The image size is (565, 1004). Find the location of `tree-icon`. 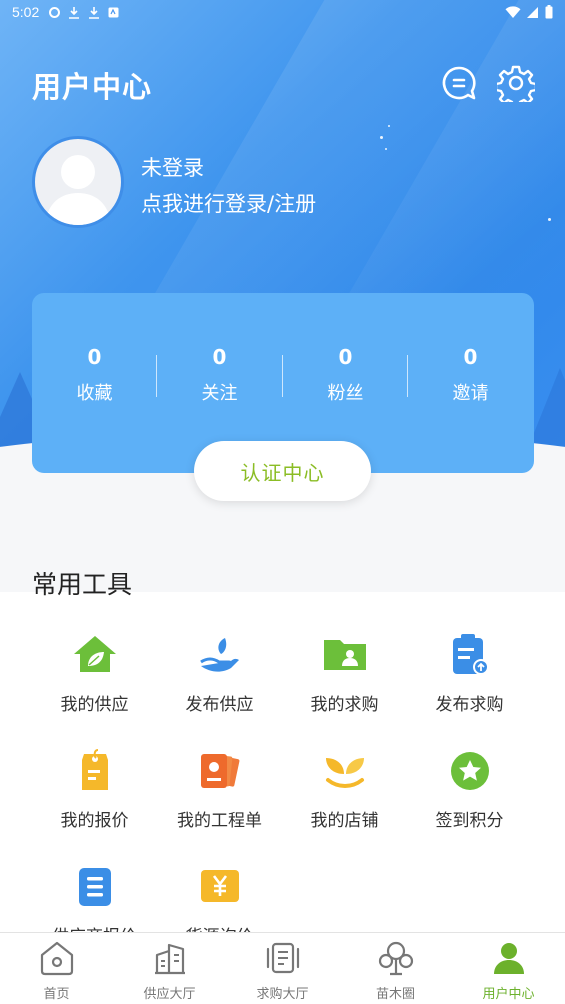

tree-icon is located at coordinates (395, 958).